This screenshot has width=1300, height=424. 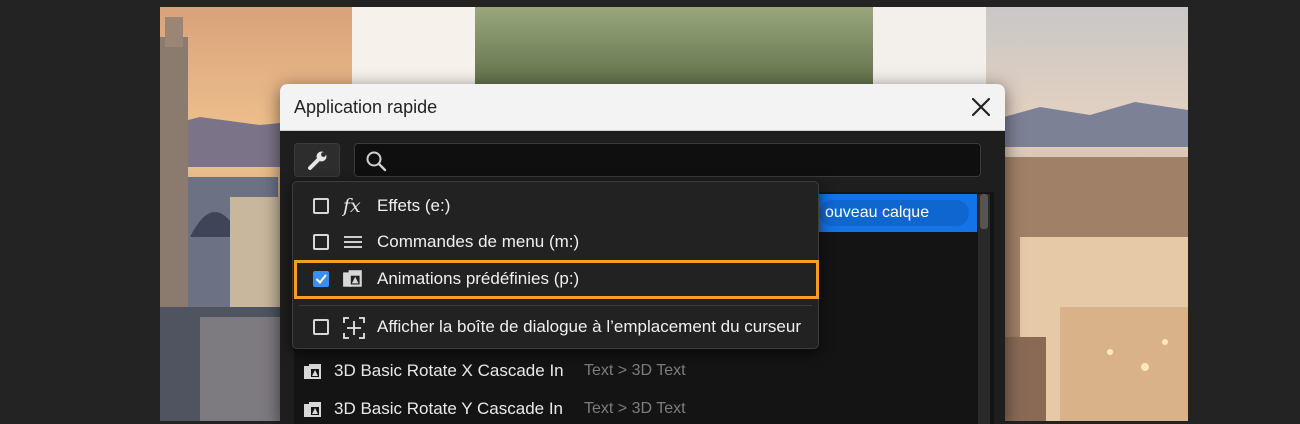 I want to click on svg-text: fx, so click(x=351, y=206).